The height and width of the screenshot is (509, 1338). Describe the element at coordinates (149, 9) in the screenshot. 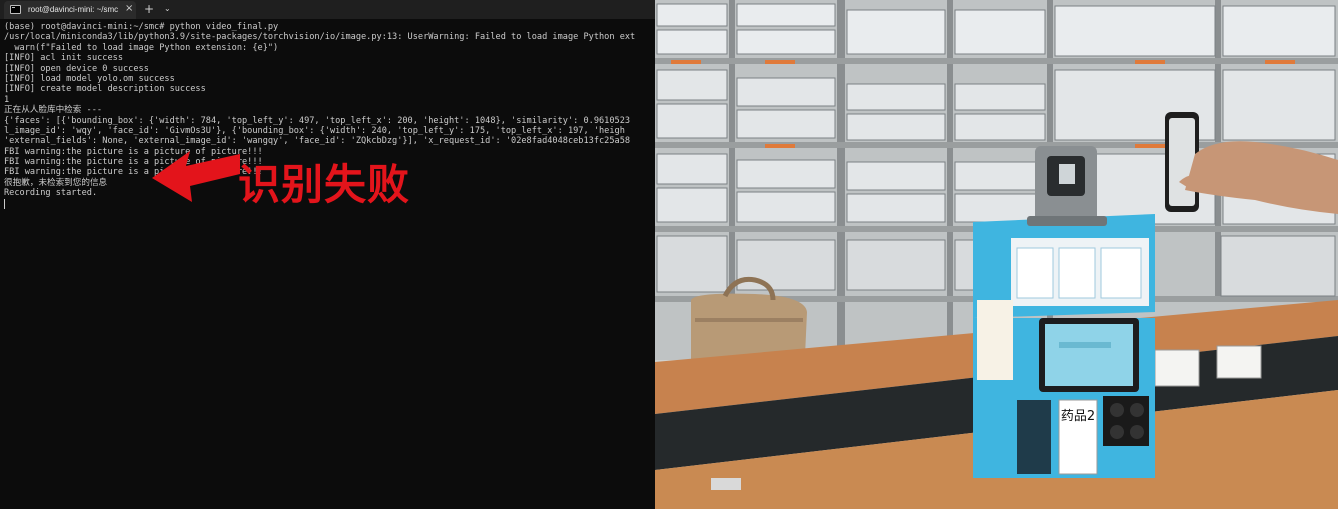

I see `new-tab-icon: +` at that location.